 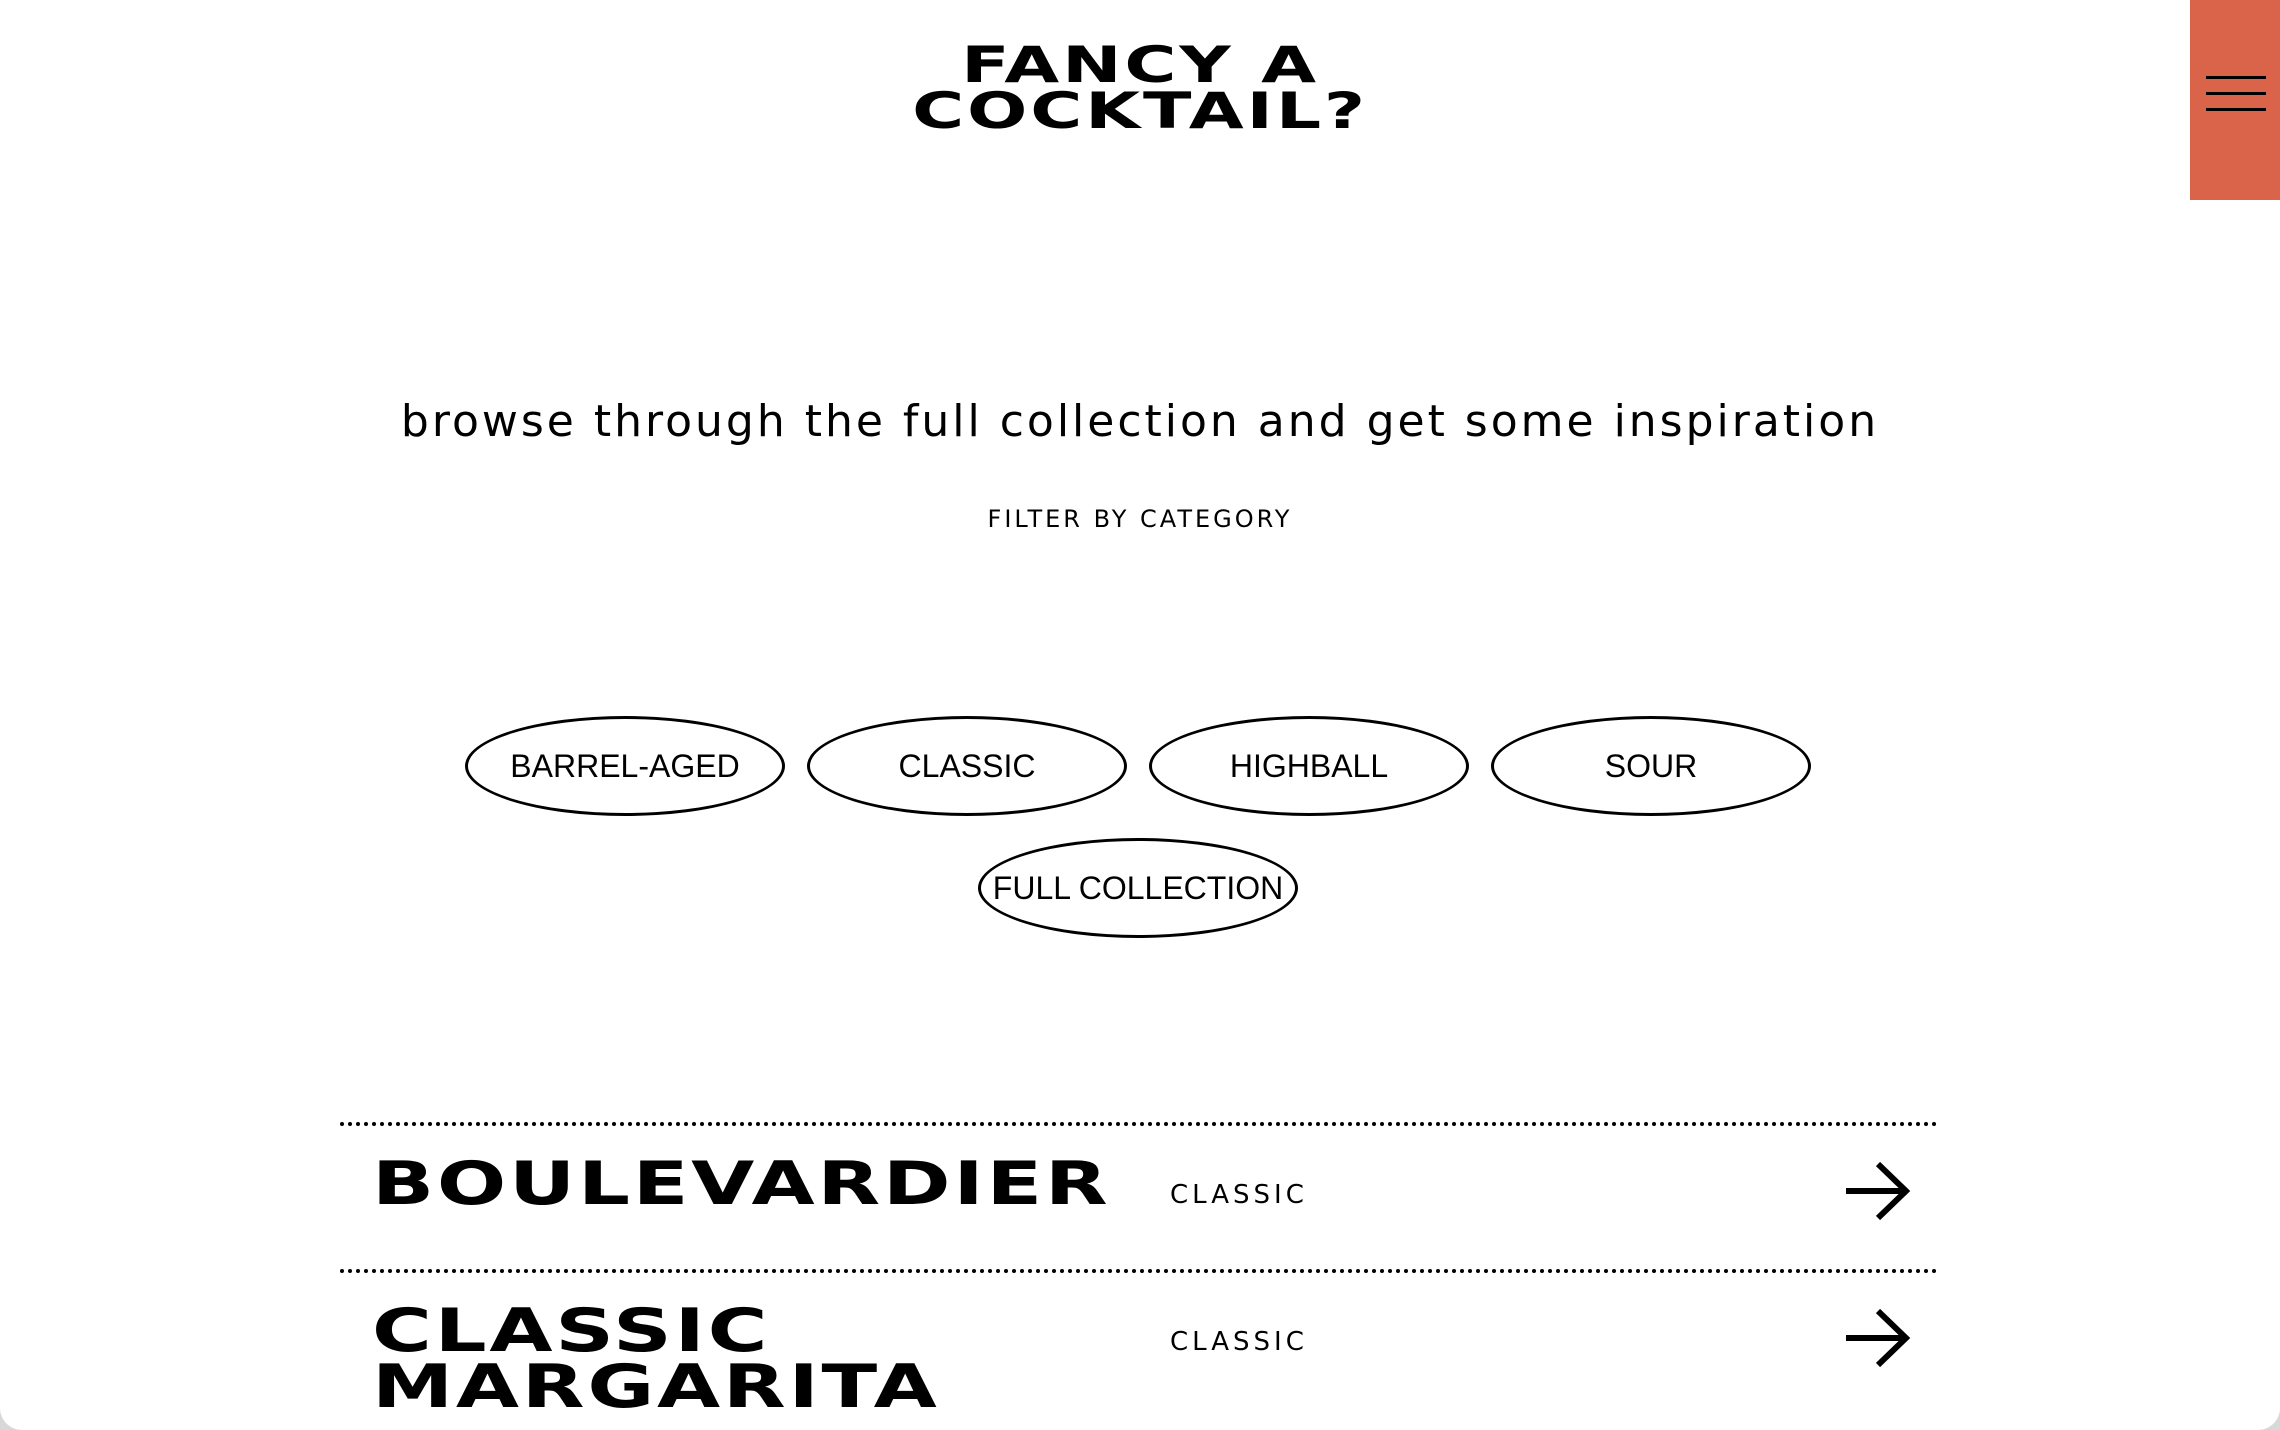 I want to click on filter-barrel-aged: BARREL-AGED, so click(x=625, y=766).